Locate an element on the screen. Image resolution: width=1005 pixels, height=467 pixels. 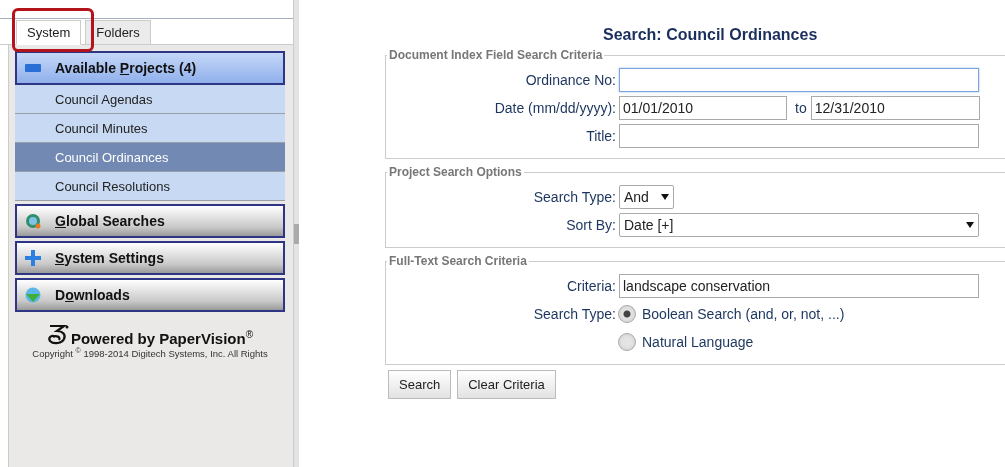
plus-icon is located at coordinates (33, 258).